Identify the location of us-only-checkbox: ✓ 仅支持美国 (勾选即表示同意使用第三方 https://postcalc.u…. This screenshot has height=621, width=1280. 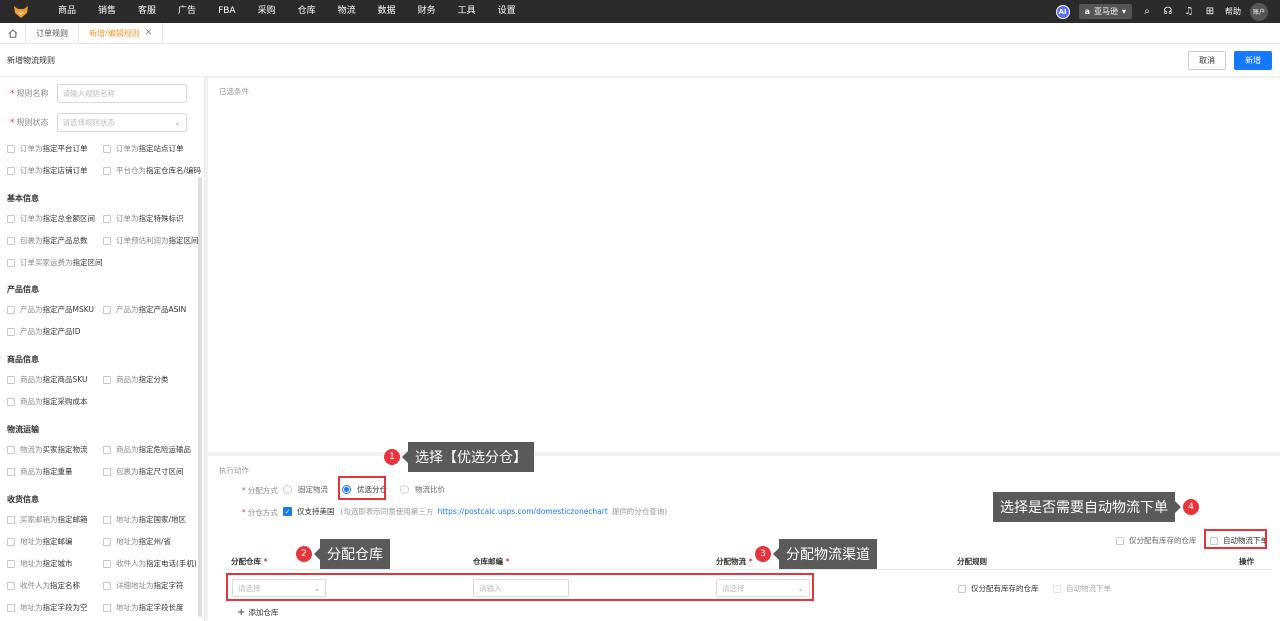
(475, 511).